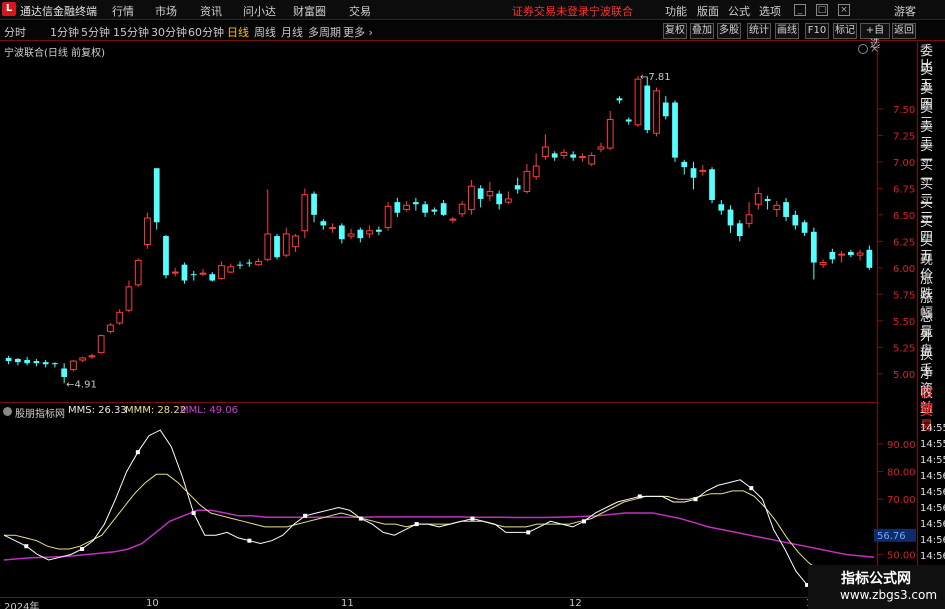  Describe the element at coordinates (439, 603) in the screenshot. I see `date-axis` at that location.